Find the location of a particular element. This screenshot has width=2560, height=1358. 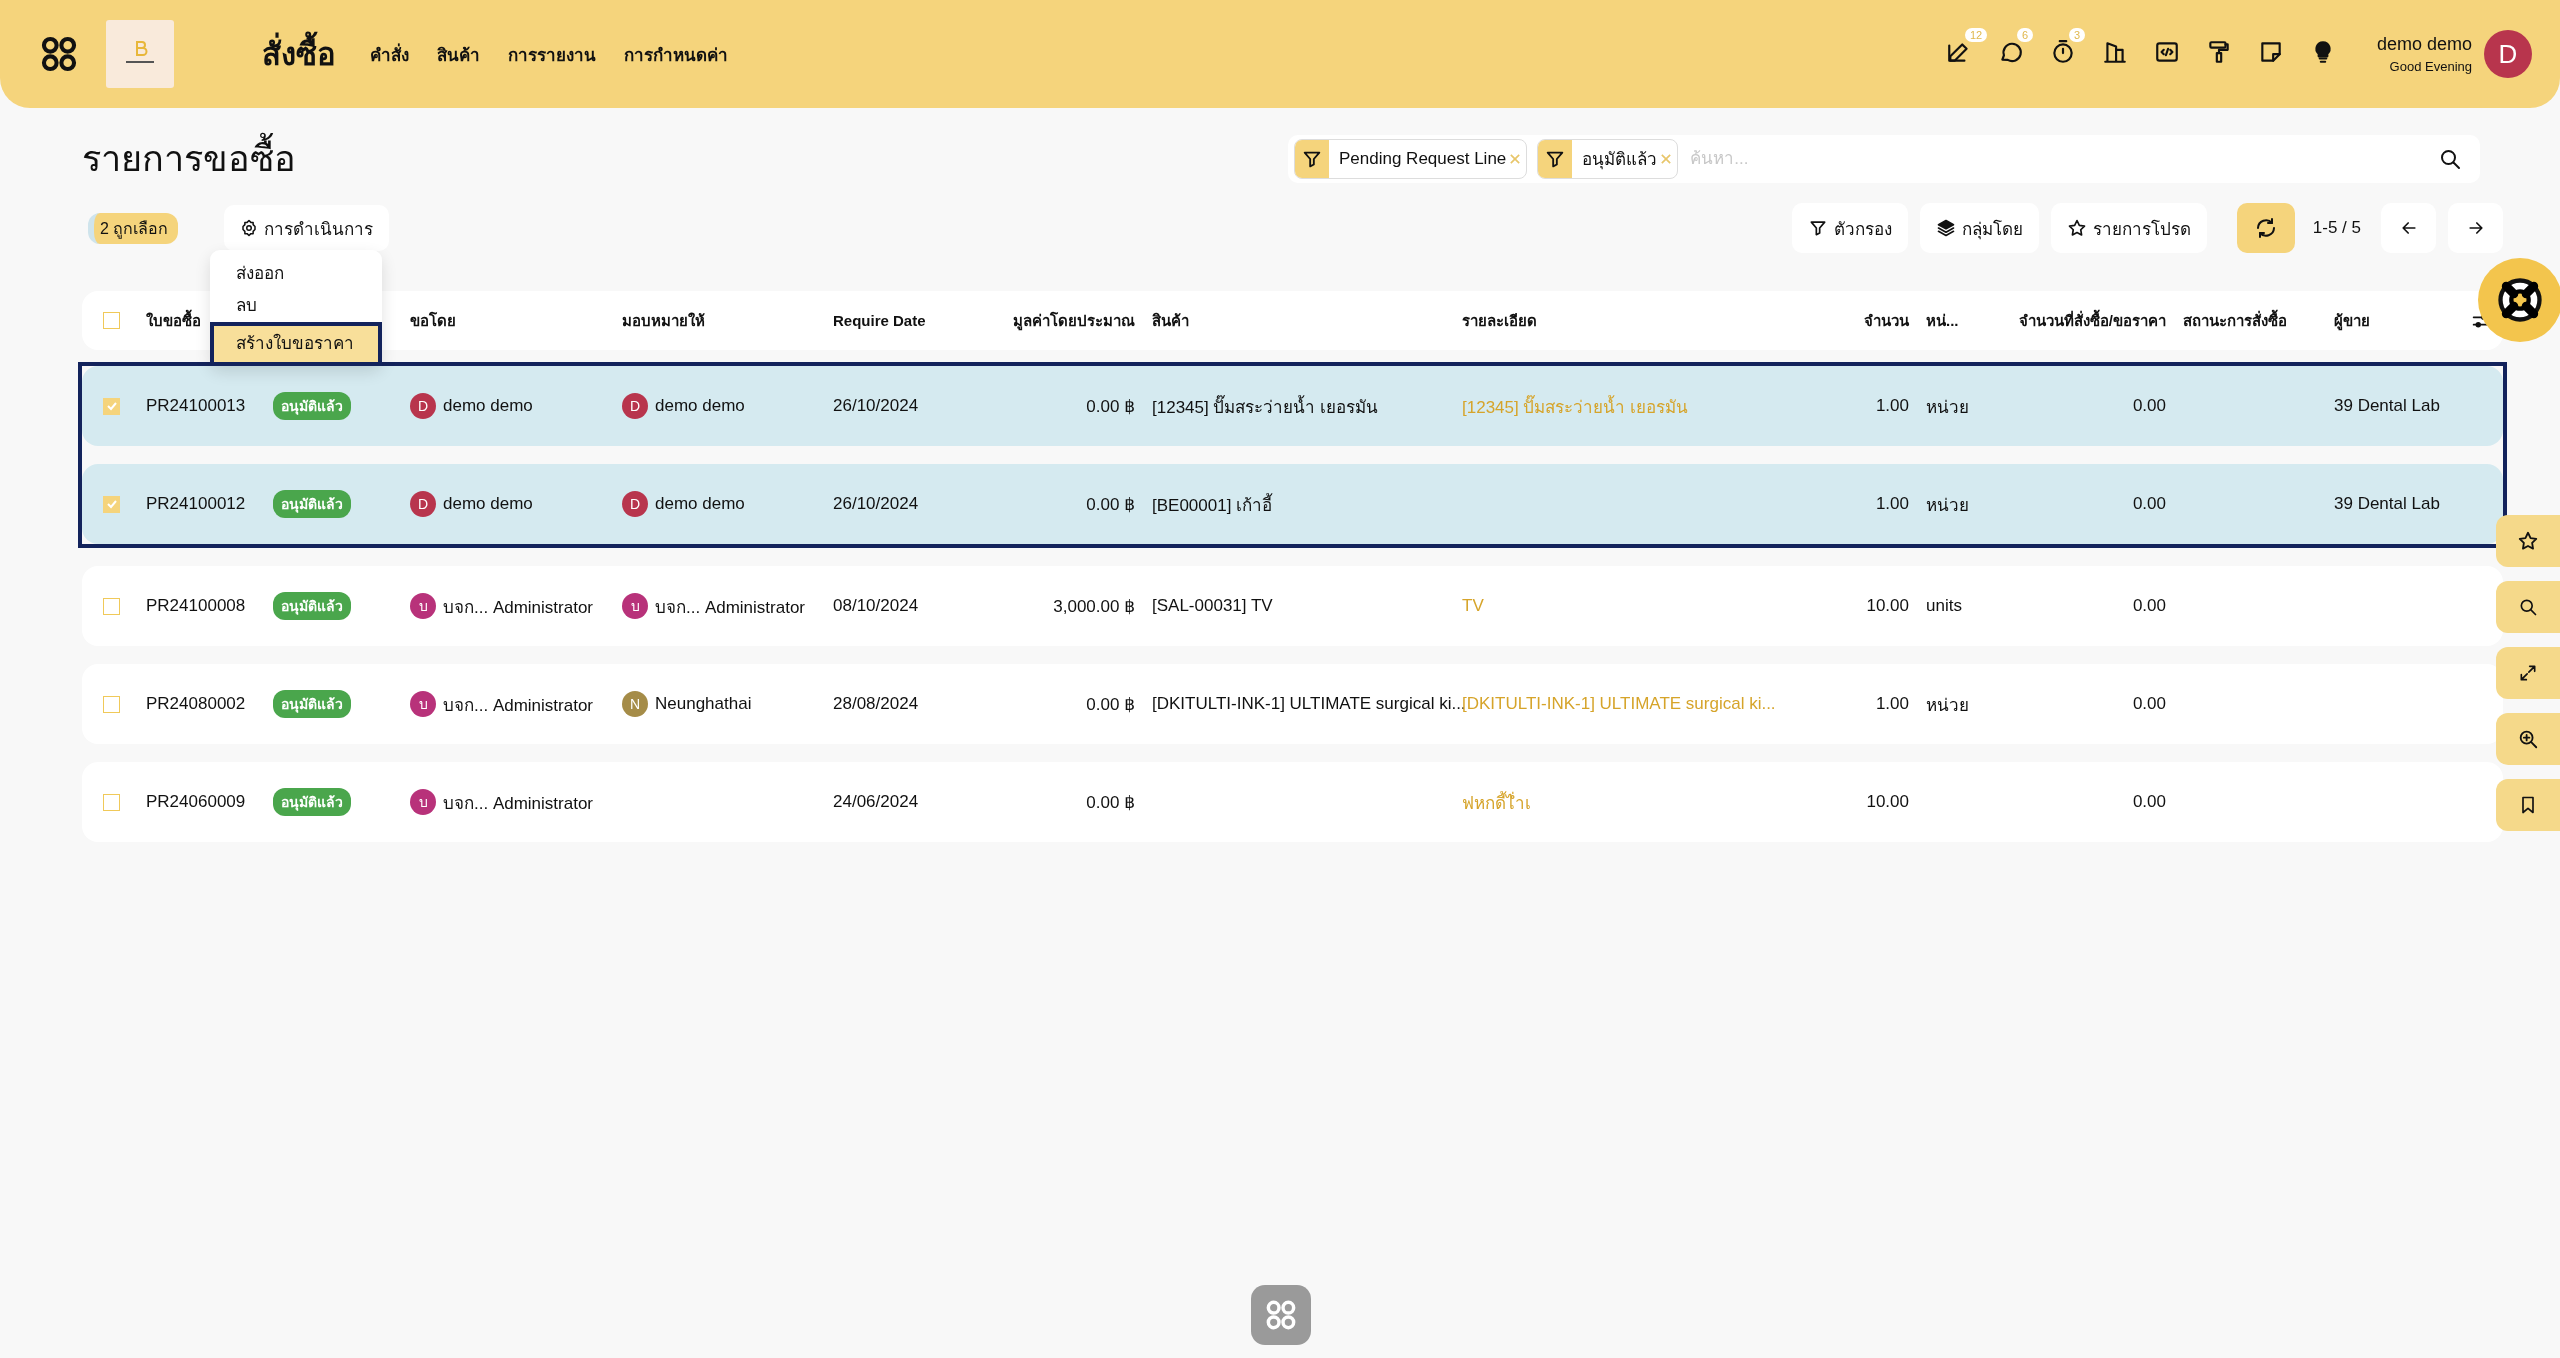

building-icon is located at coordinates (2114, 52).